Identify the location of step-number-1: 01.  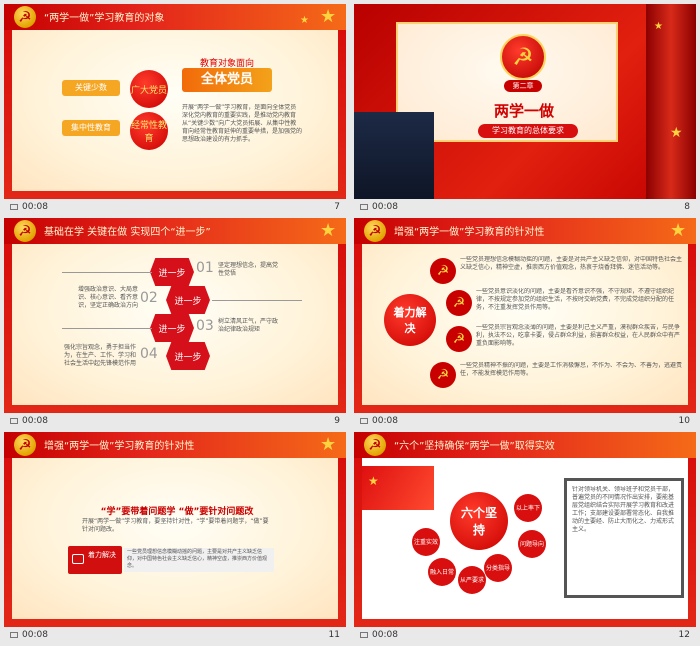
(205, 268).